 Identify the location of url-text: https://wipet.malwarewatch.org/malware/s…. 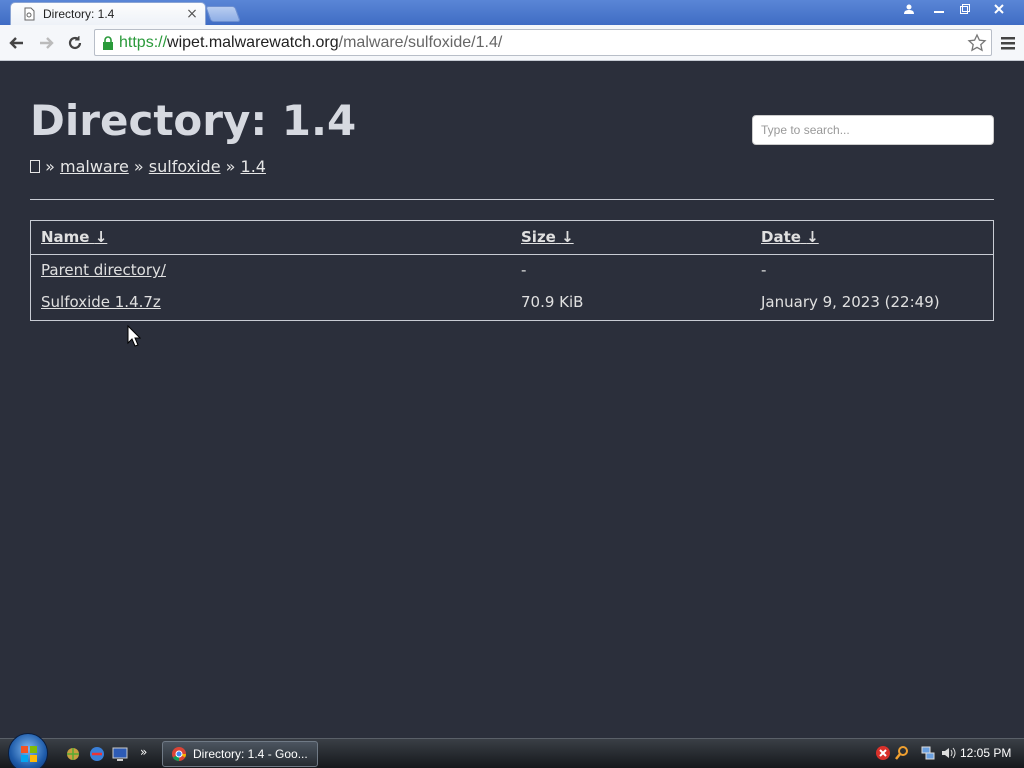
(311, 42).